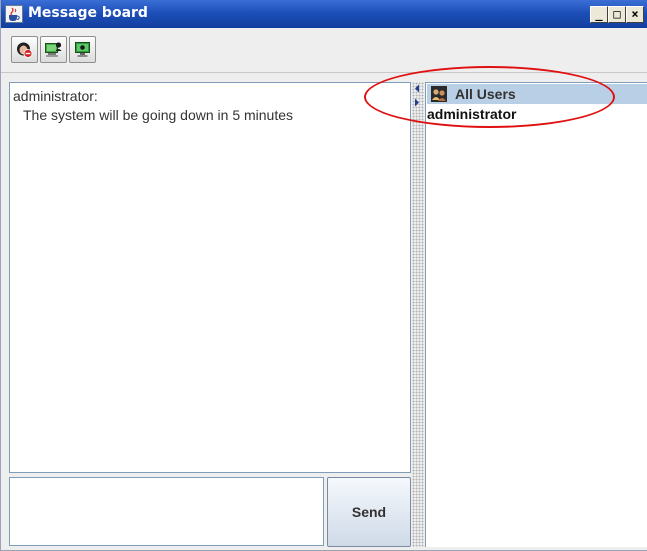  I want to click on computer-user-button, so click(53, 49).